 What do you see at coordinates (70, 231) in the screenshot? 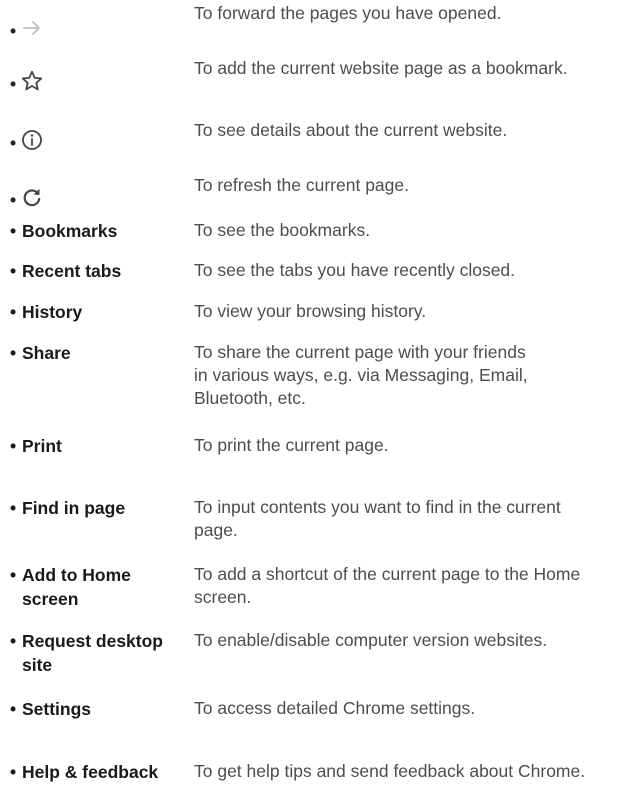
I see `term-label: Bookmarks` at bounding box center [70, 231].